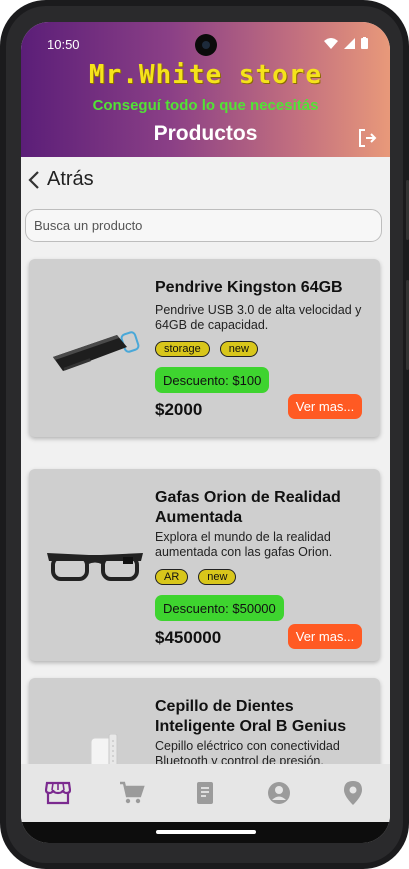 This screenshot has height=869, width=409. I want to click on product-price: $450000, so click(188, 637).